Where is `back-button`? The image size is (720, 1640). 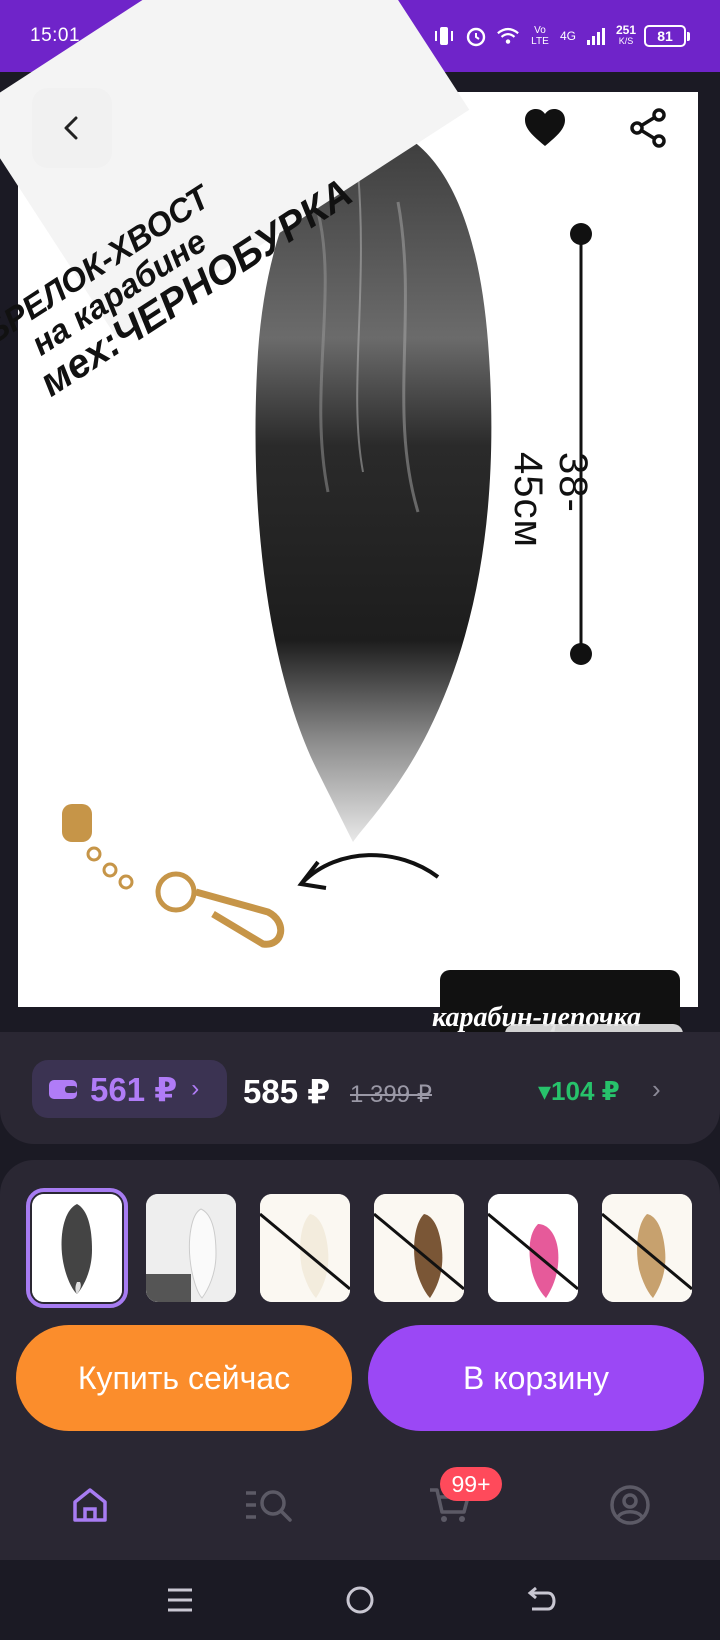 back-button is located at coordinates (72, 128).